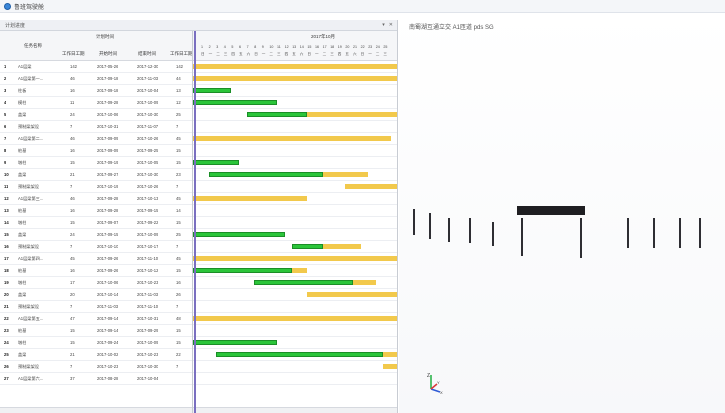  What do you see at coordinates (96, 331) in the screenshot?
I see `table-row: 23 桩基 15 2017-09-14 2017-09-29 15` at bounding box center [96, 331].